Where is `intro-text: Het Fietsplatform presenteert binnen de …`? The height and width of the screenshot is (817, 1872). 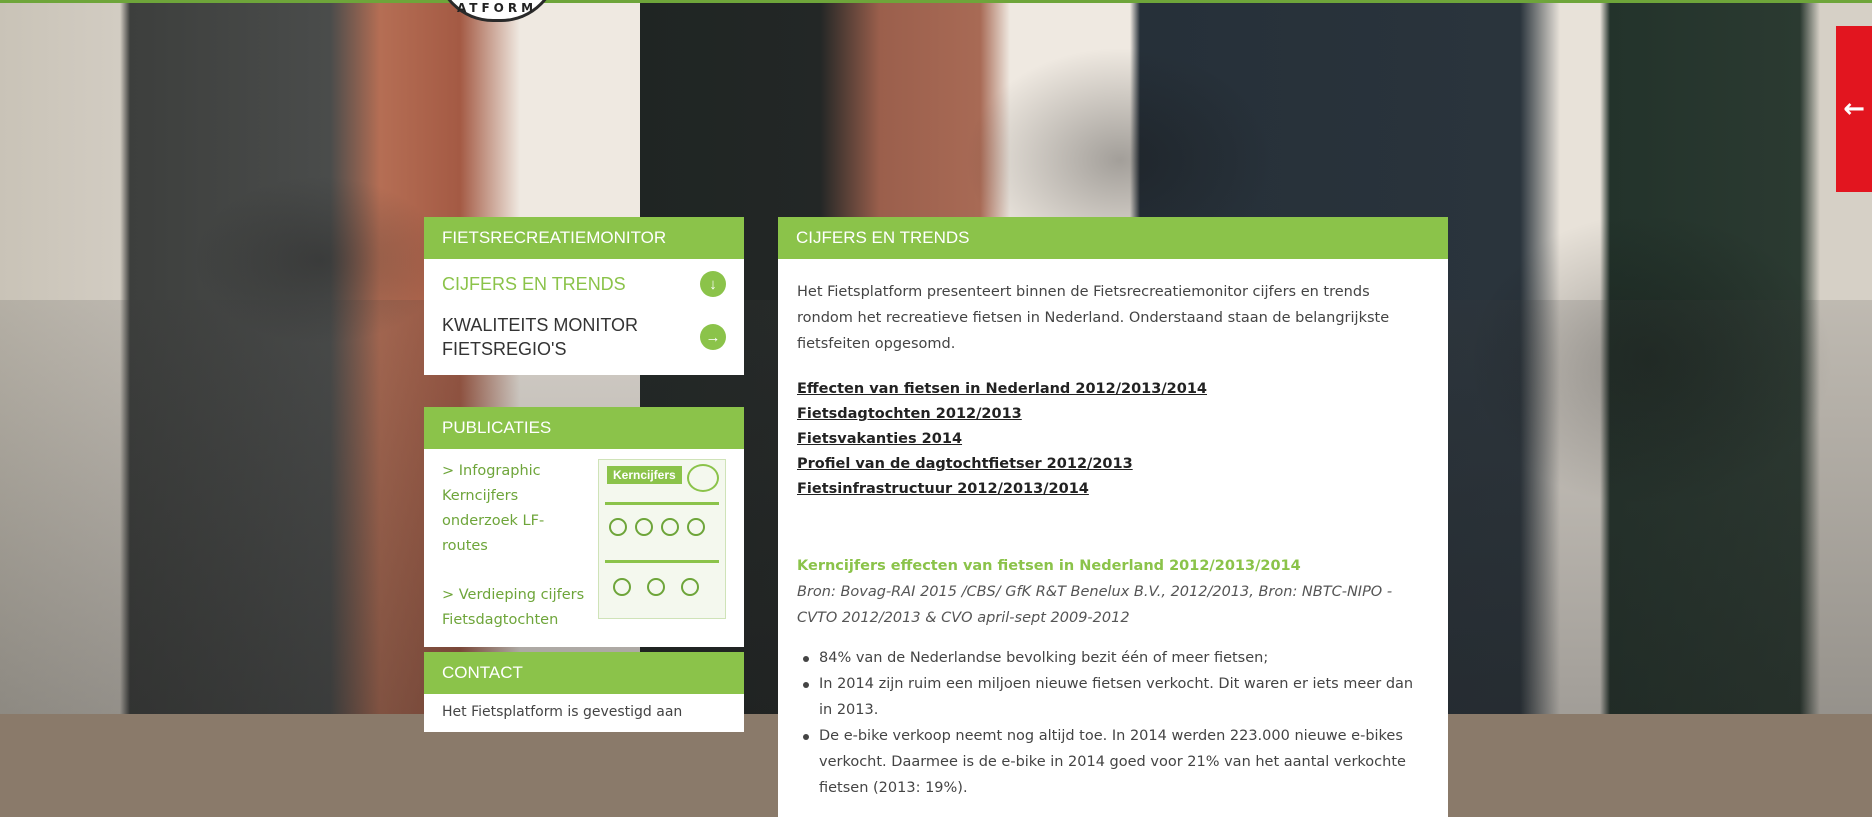 intro-text: Het Fietsplatform presenteert binnen de … is located at coordinates (1093, 318).